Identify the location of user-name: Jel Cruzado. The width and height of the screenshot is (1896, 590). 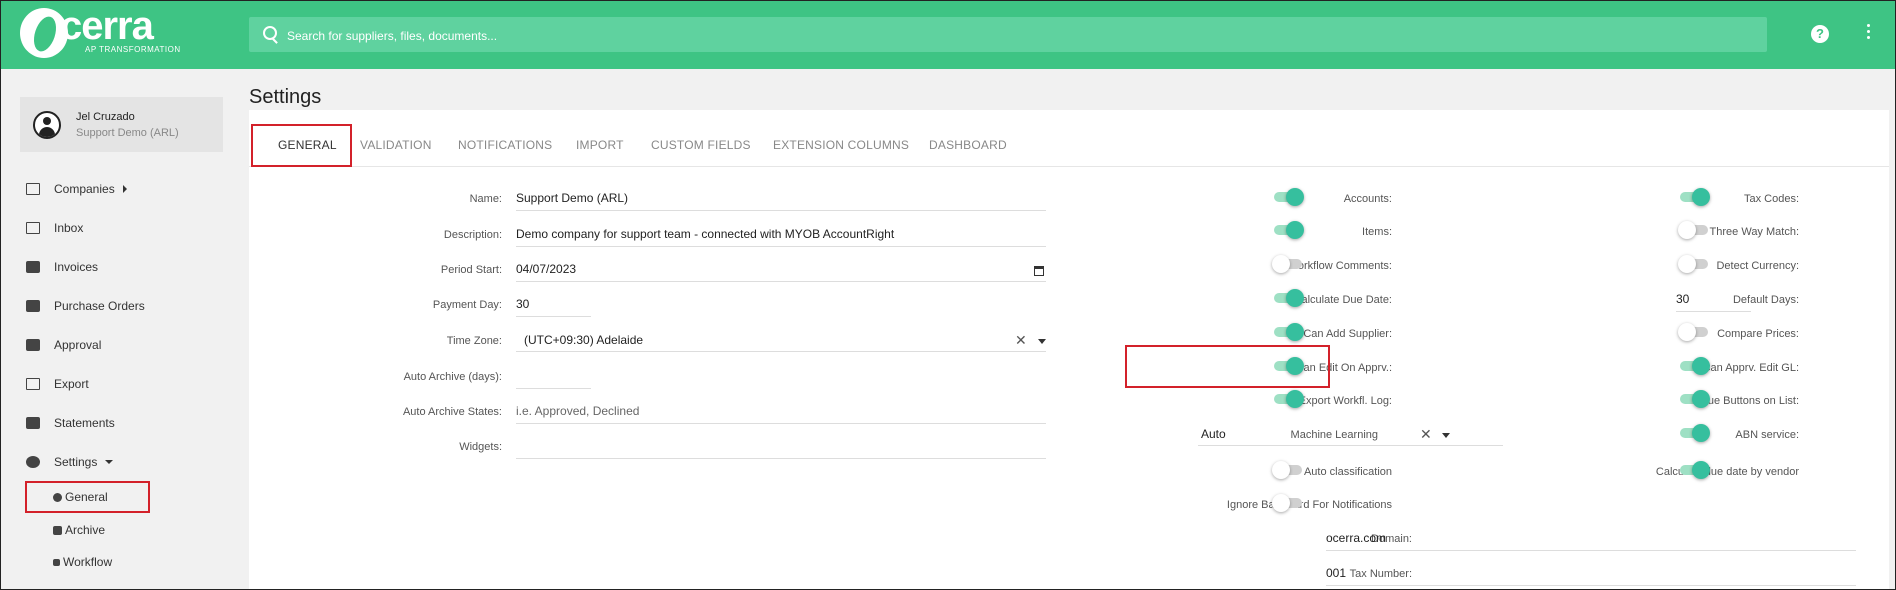
(105, 117).